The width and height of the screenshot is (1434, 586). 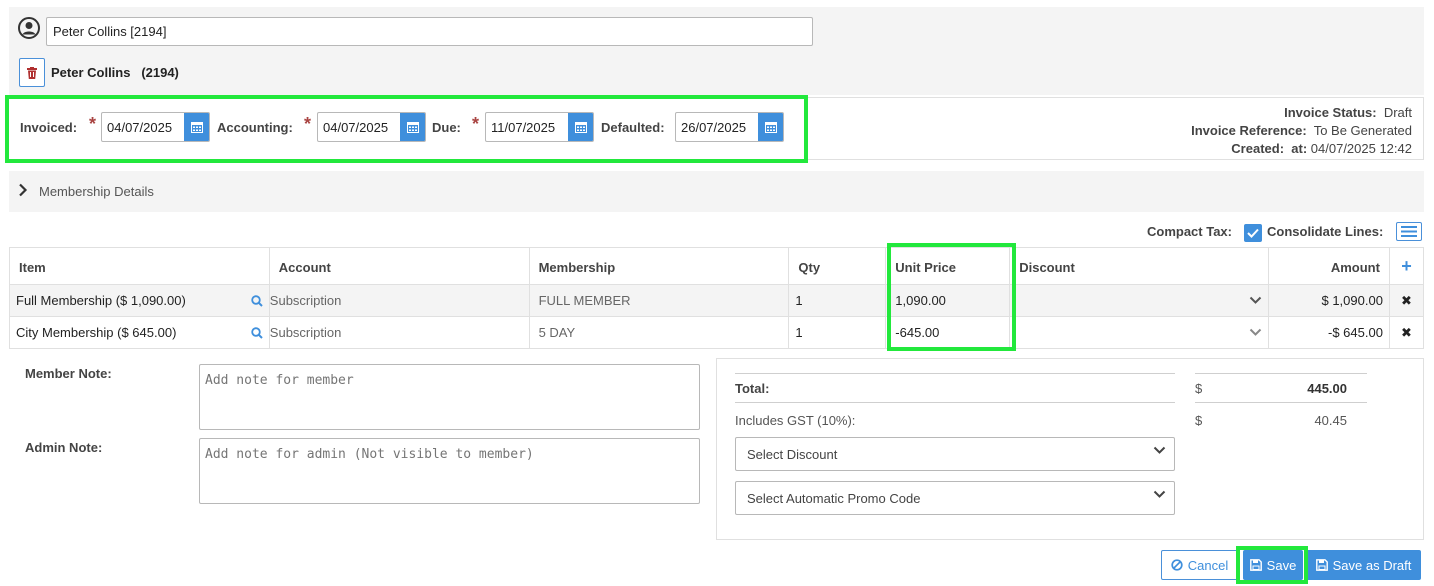 I want to click on promo-code-select-value: Select Automatic Promo Code, so click(x=834, y=498).